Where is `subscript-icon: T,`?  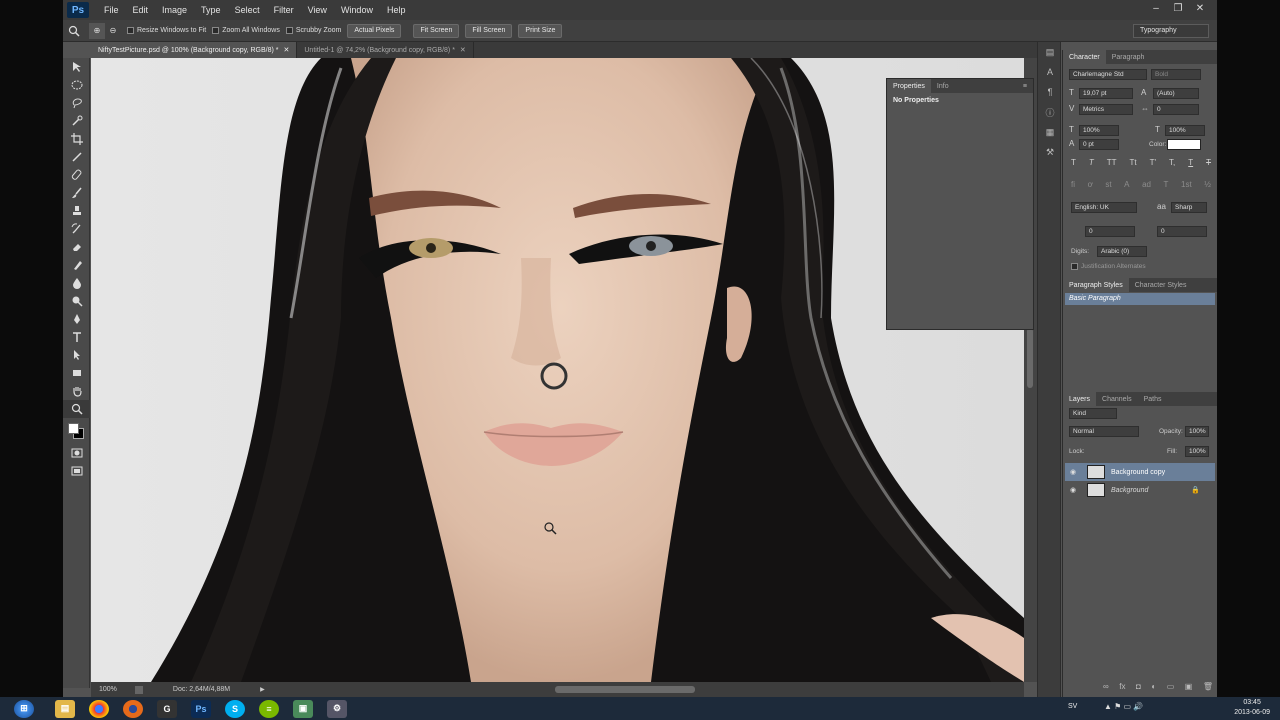
subscript-icon: T, is located at coordinates (1172, 162).